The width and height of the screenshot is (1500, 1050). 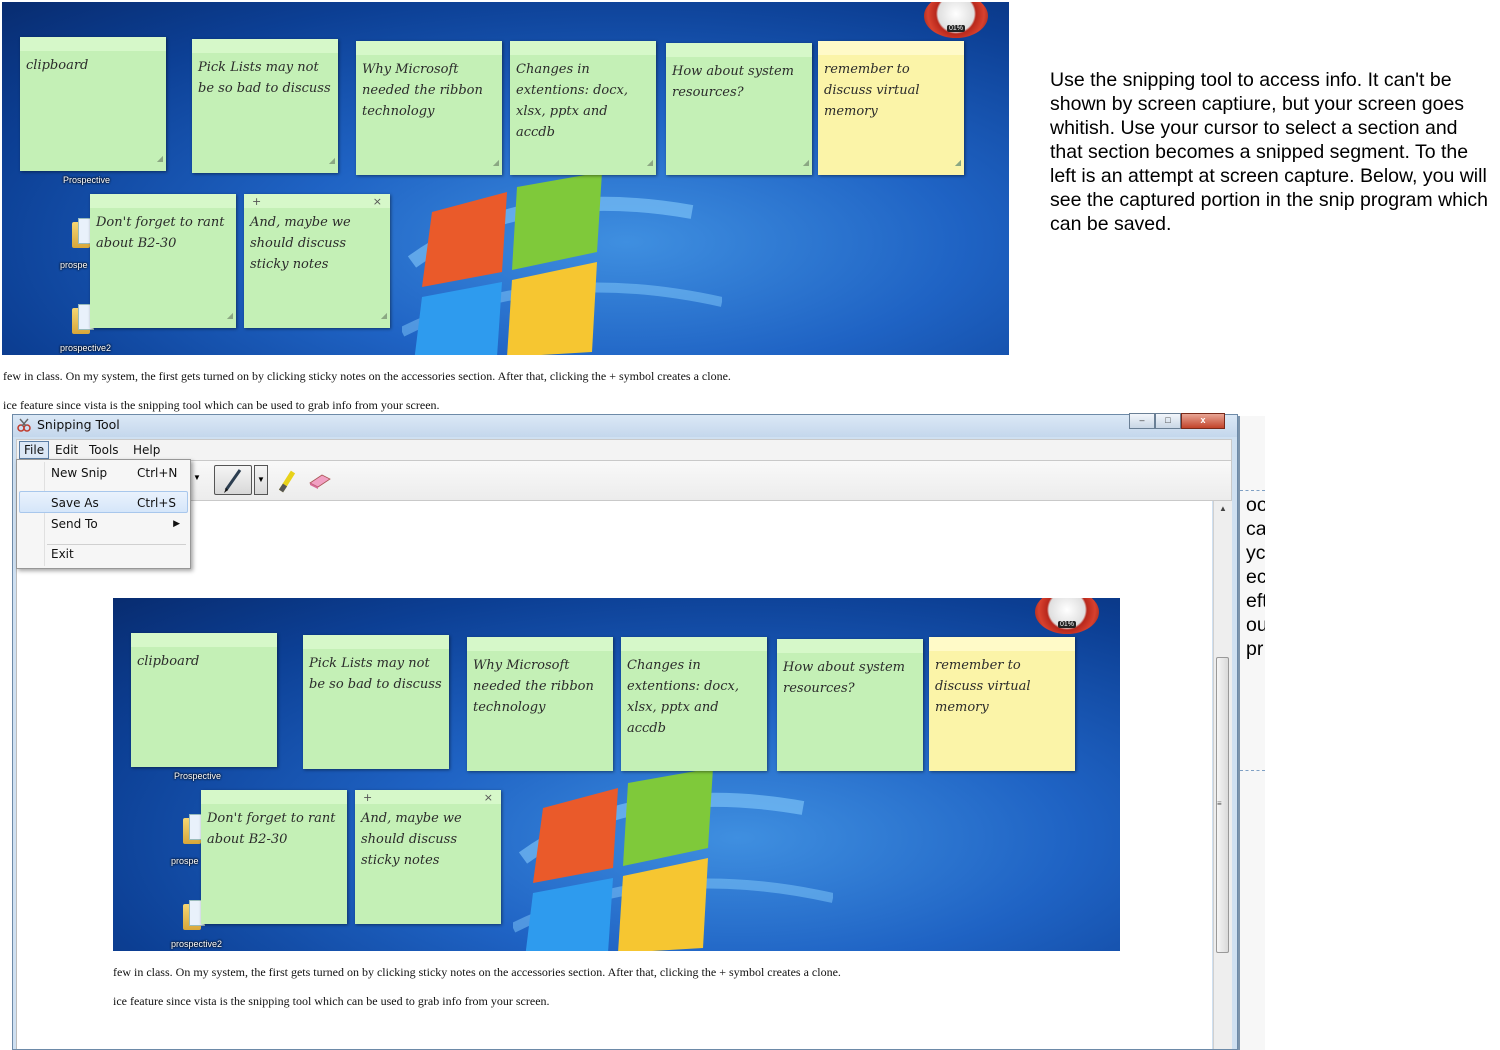 What do you see at coordinates (624, 481) in the screenshot?
I see `toolbar: ▼ ▼` at bounding box center [624, 481].